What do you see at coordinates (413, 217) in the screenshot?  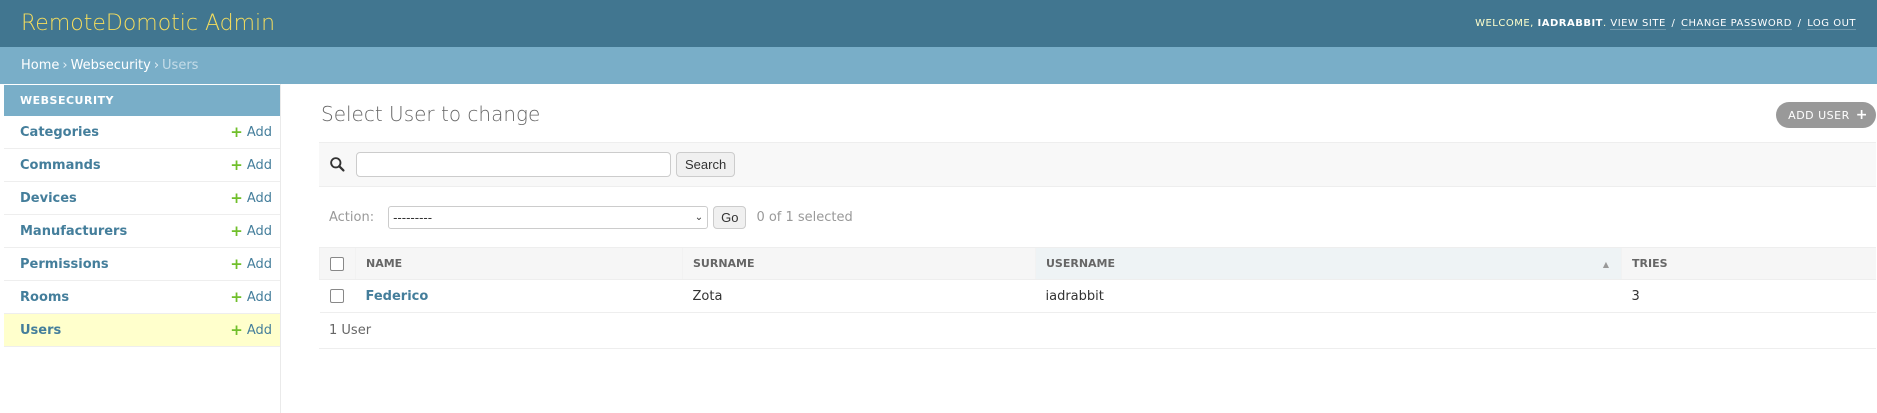 I see `action-selected-value: ---------` at bounding box center [413, 217].